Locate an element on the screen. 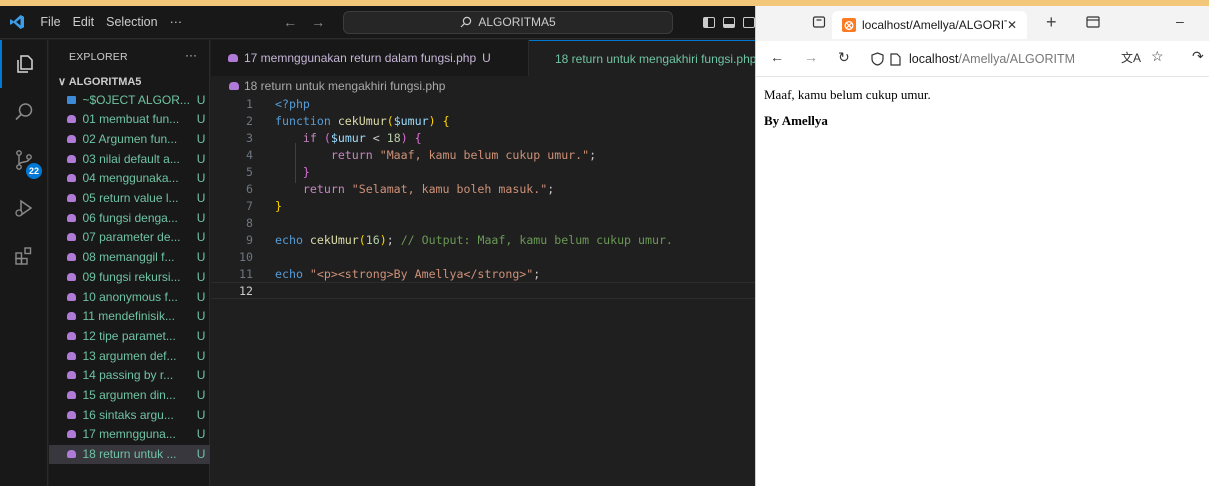  line-number: 9 is located at coordinates (249, 239).